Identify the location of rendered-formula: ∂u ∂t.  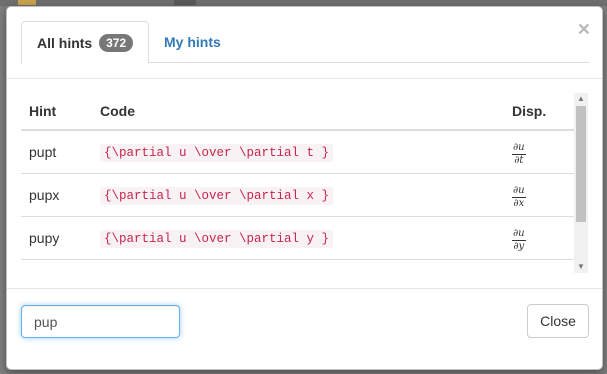
(519, 154).